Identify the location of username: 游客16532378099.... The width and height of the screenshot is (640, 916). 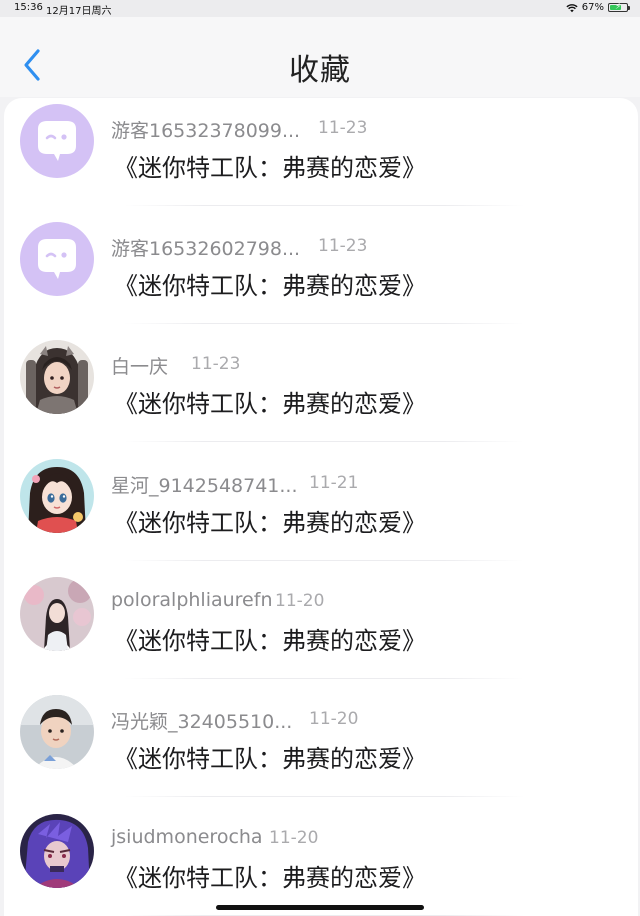
(205, 129).